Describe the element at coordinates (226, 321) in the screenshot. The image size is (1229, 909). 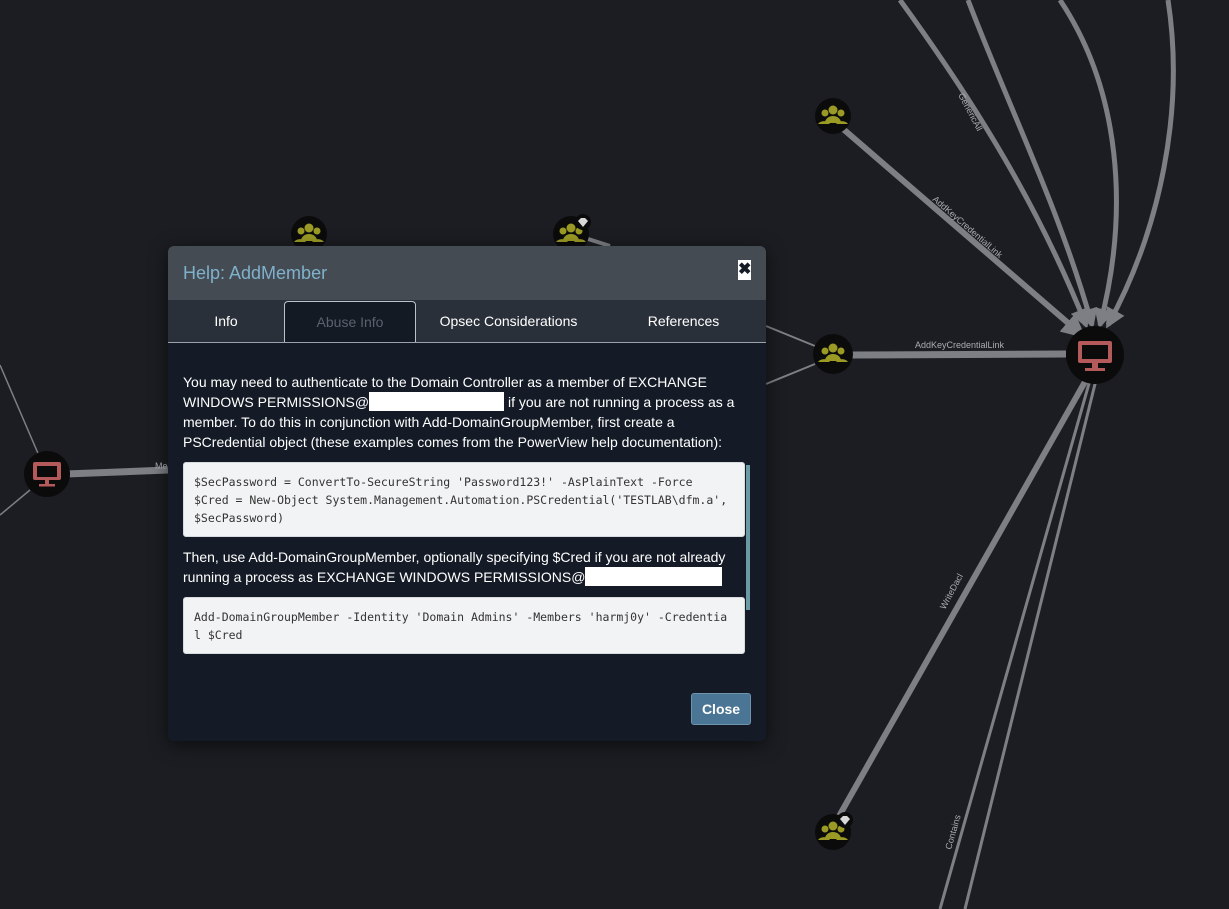
I see `tab-info: Info` at that location.